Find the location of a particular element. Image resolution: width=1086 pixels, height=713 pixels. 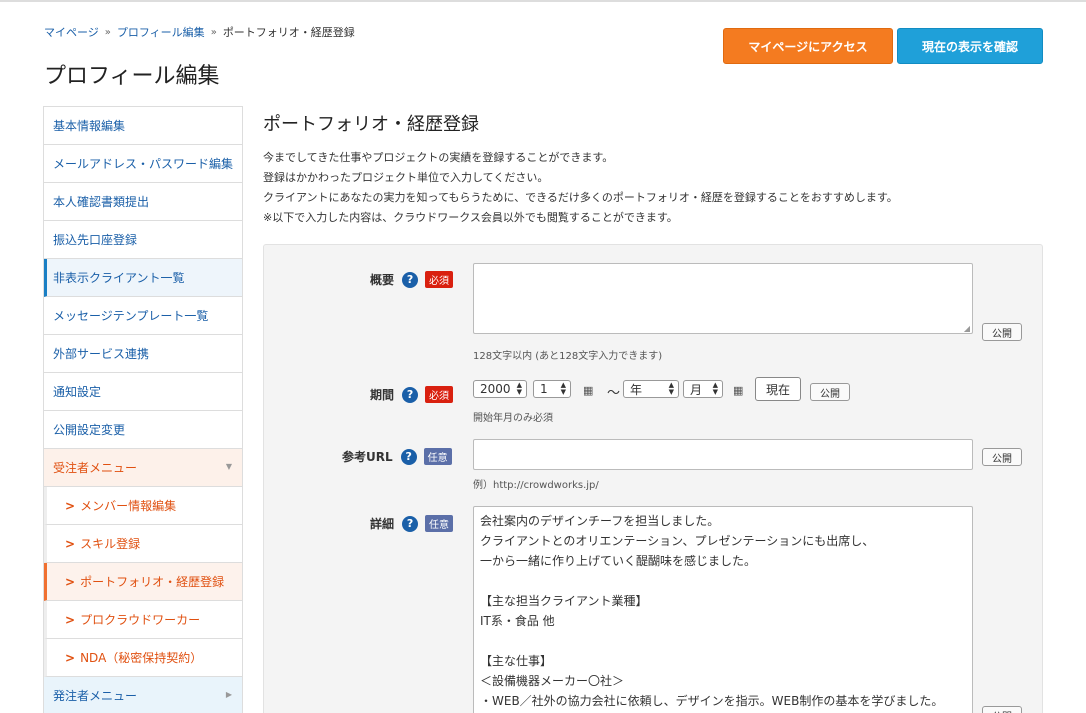

sidebar-sub-item-portfolio: > ポートフォリオ・経歴登録 is located at coordinates (143, 582).